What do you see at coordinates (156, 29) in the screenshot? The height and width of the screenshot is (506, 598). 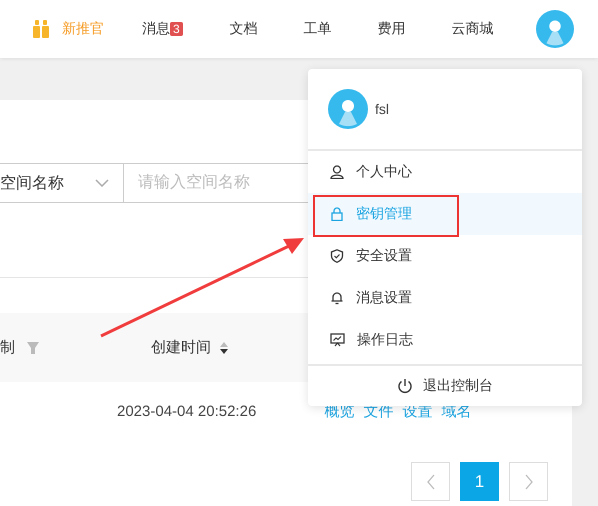 I see `nav-link: 消息` at bounding box center [156, 29].